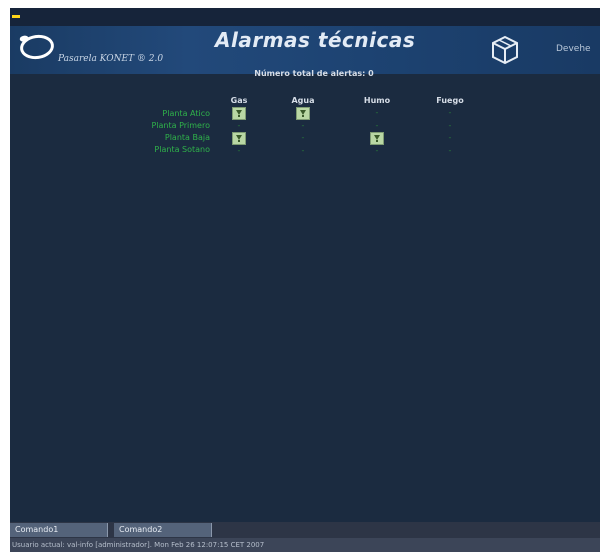 This screenshot has width=600, height=552. I want to click on column-header-agua: Agua, so click(303, 100).